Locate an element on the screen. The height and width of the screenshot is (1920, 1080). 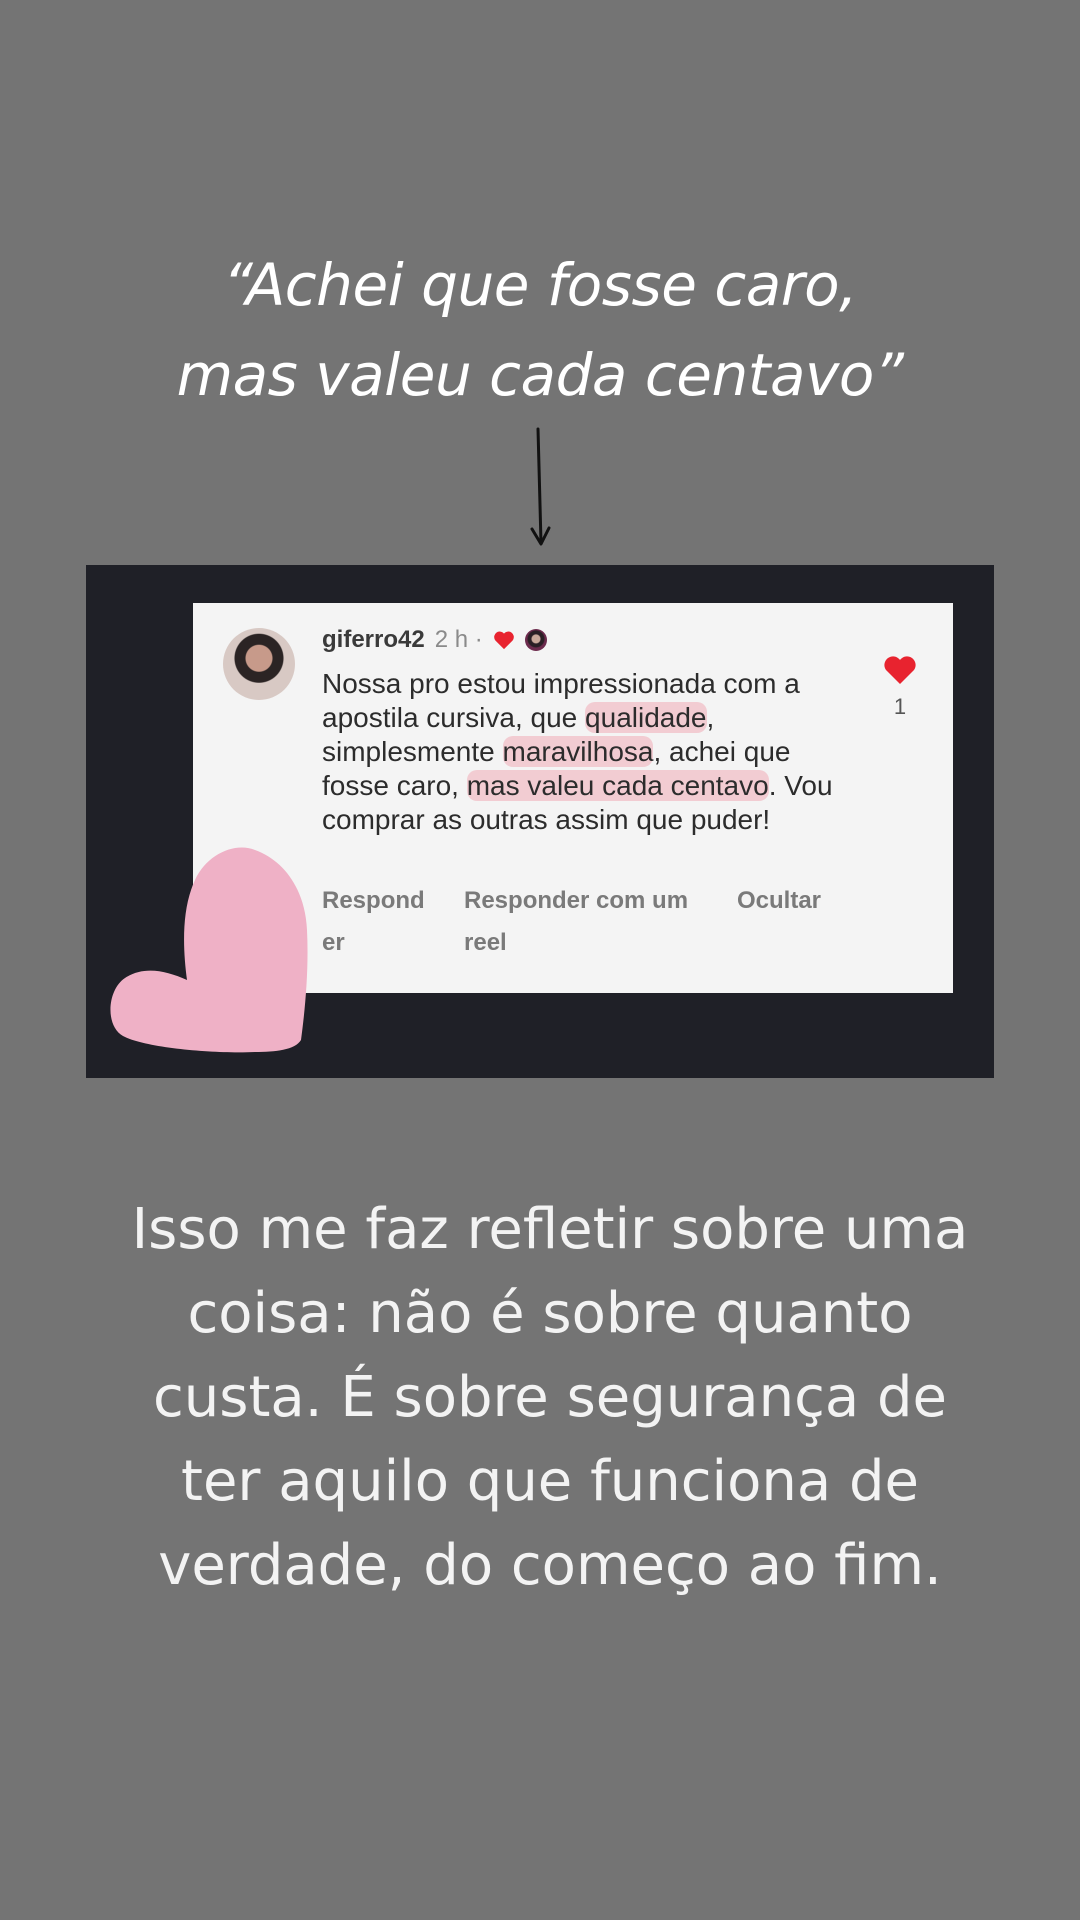
like-heart-icon is located at coordinates (900, 670).